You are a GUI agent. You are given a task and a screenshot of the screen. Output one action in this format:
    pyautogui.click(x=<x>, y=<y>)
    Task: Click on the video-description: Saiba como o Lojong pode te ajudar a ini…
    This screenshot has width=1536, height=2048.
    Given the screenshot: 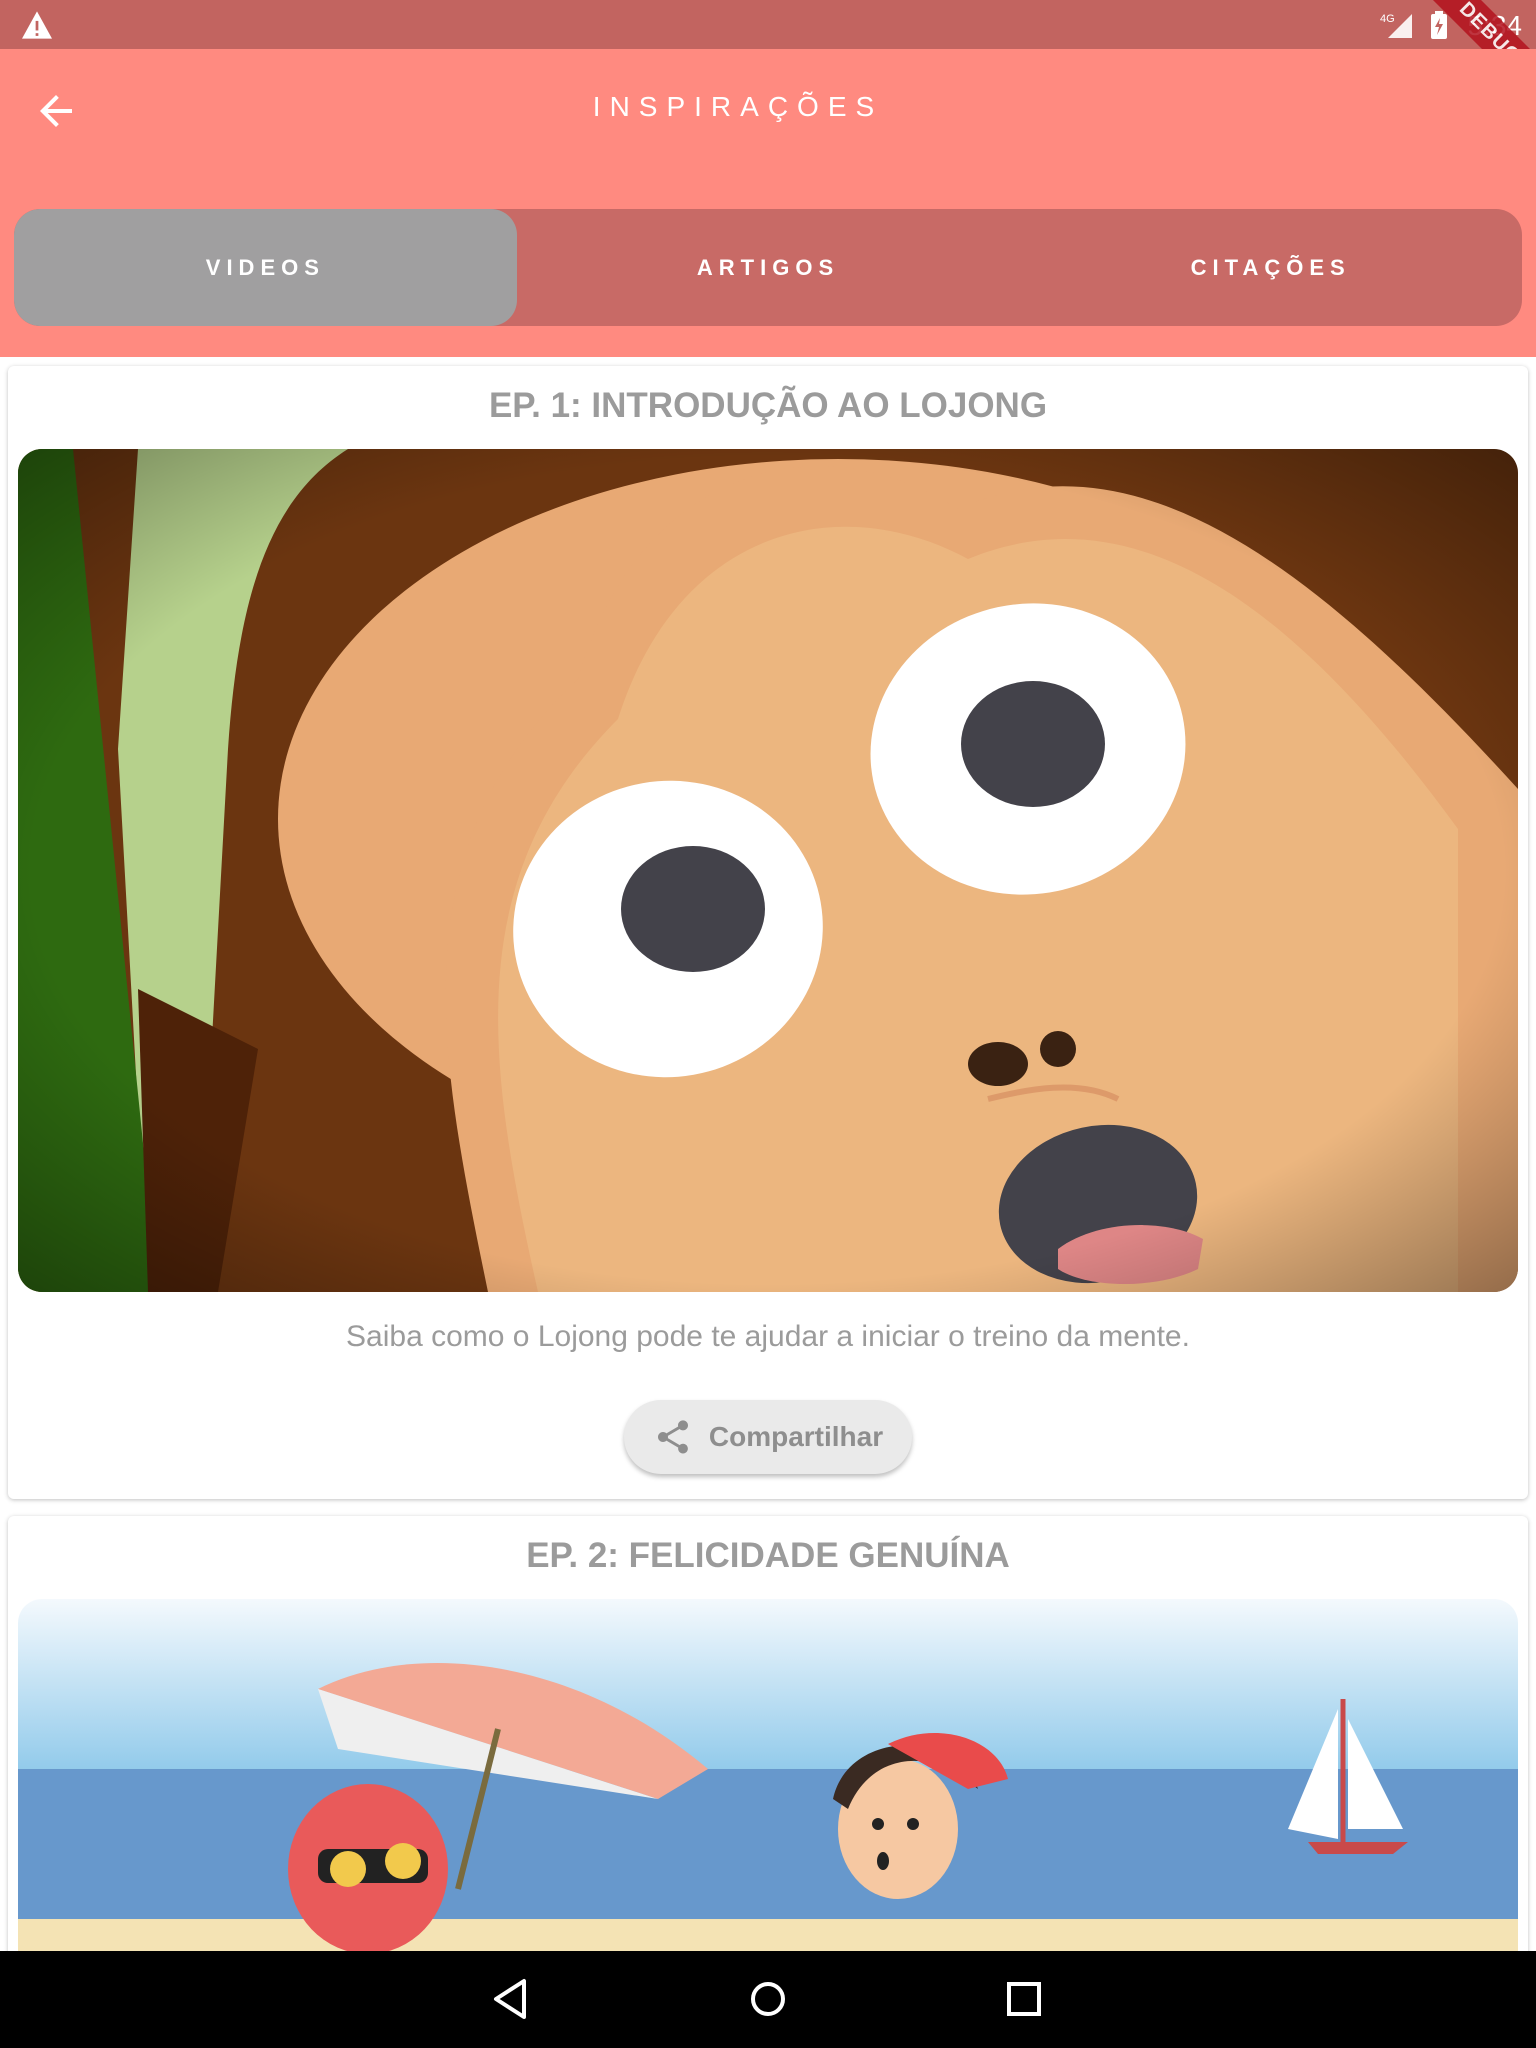 What is the action you would take?
    pyautogui.click(x=768, y=1336)
    